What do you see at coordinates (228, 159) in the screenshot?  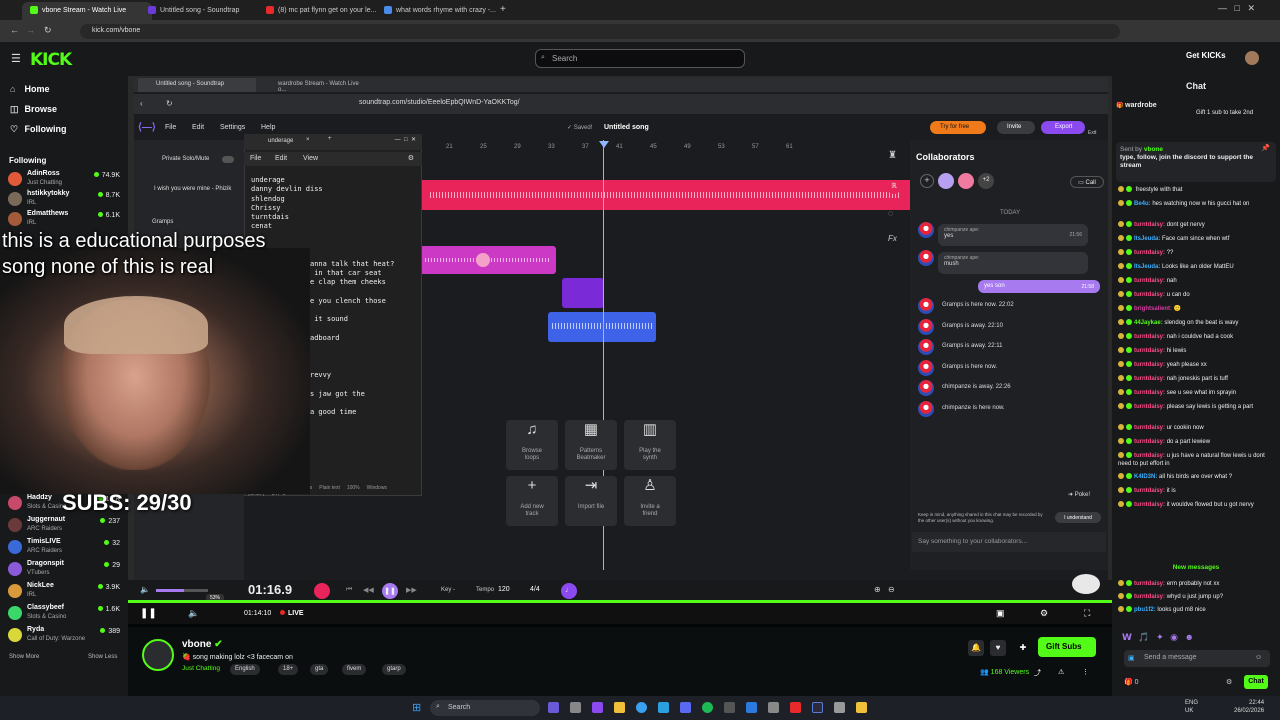 I see `private-solo-toggle` at bounding box center [228, 159].